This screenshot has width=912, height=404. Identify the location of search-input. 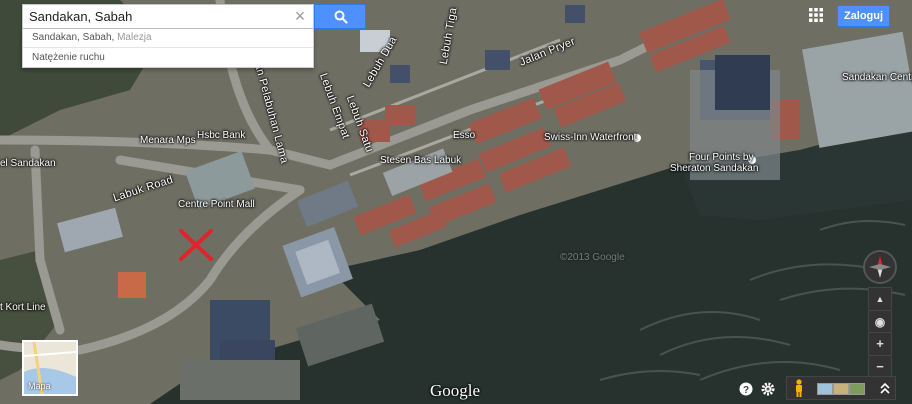
(159, 16).